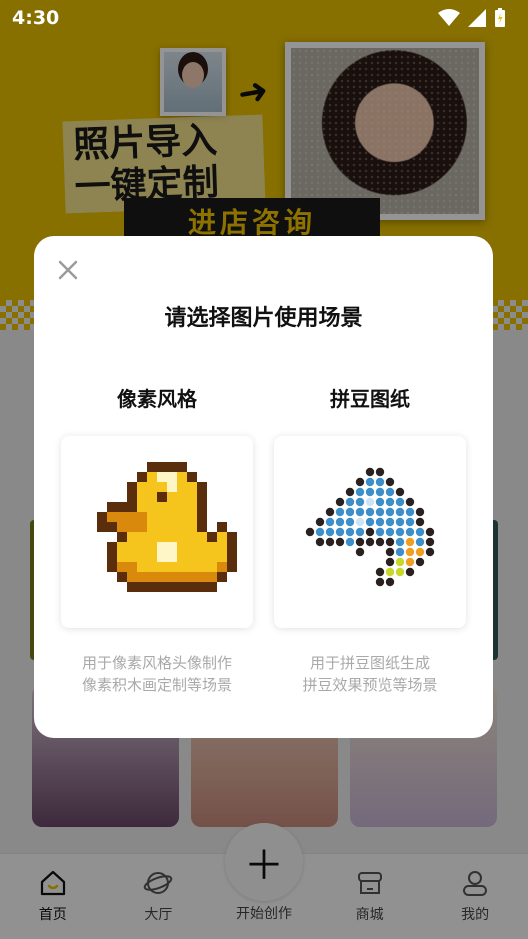  I want to click on close-icon, so click(68, 270).